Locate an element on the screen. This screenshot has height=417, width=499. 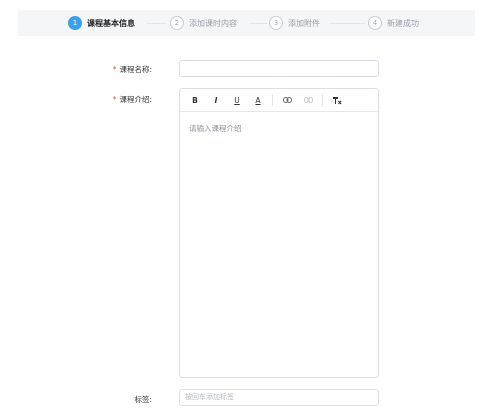
course-intro-label: * 课程介绍: is located at coordinates (122, 99).